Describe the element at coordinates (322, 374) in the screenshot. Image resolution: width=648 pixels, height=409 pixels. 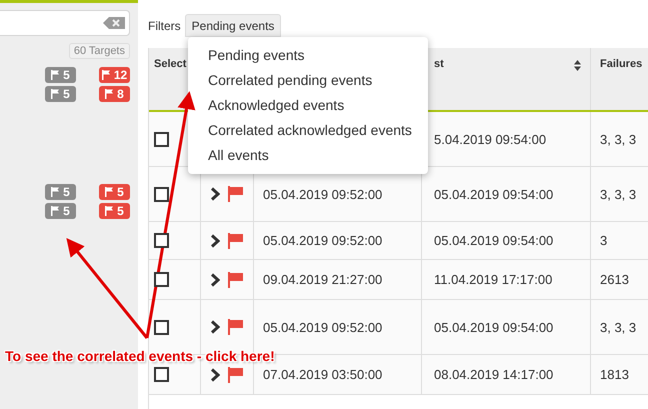
I see `table-cell: 07.04.2019 03:50:00` at that location.